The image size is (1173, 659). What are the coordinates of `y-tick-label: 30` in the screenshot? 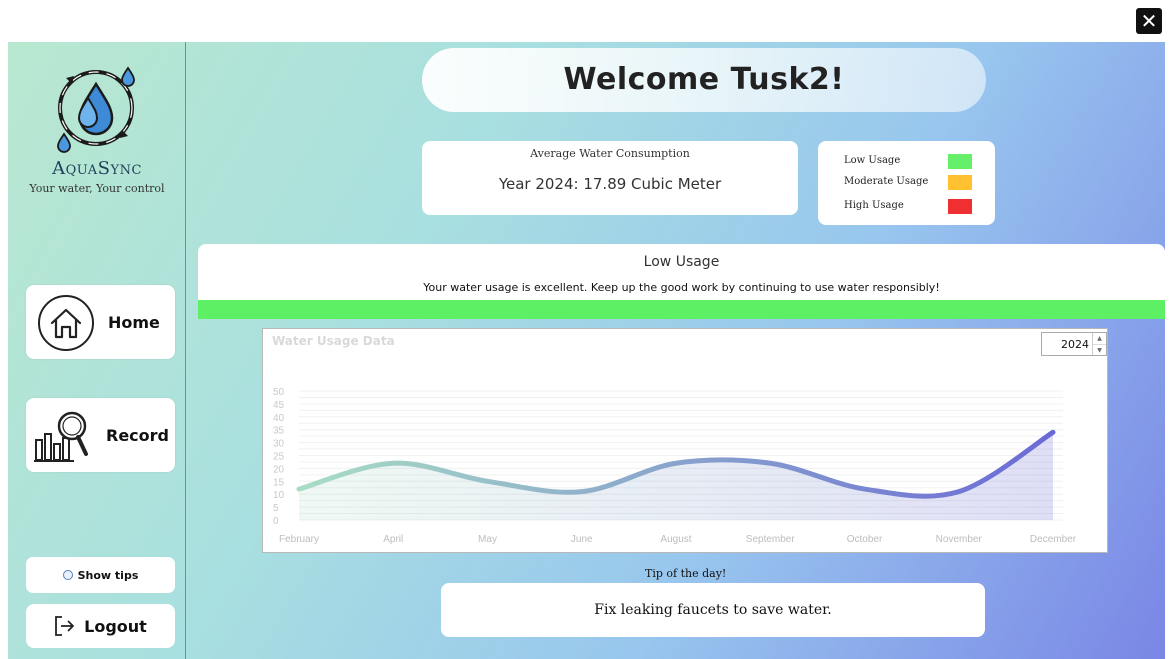 It's located at (279, 444).